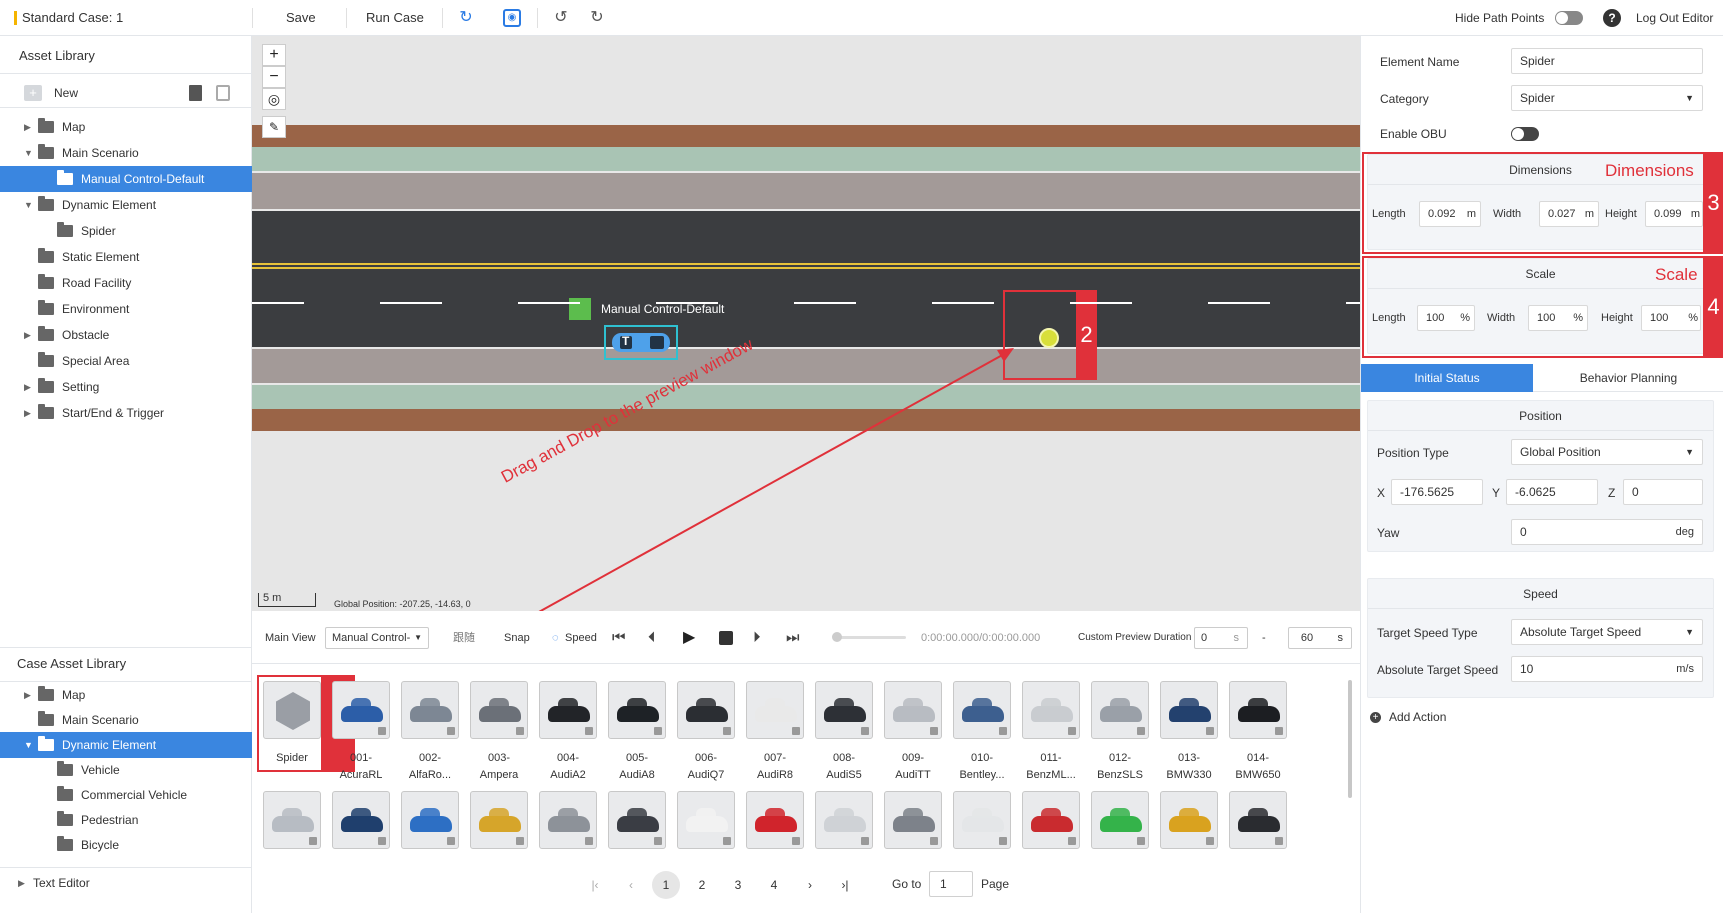  What do you see at coordinates (1447, 378) in the screenshot?
I see `tab-initial-status: Initial Status` at bounding box center [1447, 378].